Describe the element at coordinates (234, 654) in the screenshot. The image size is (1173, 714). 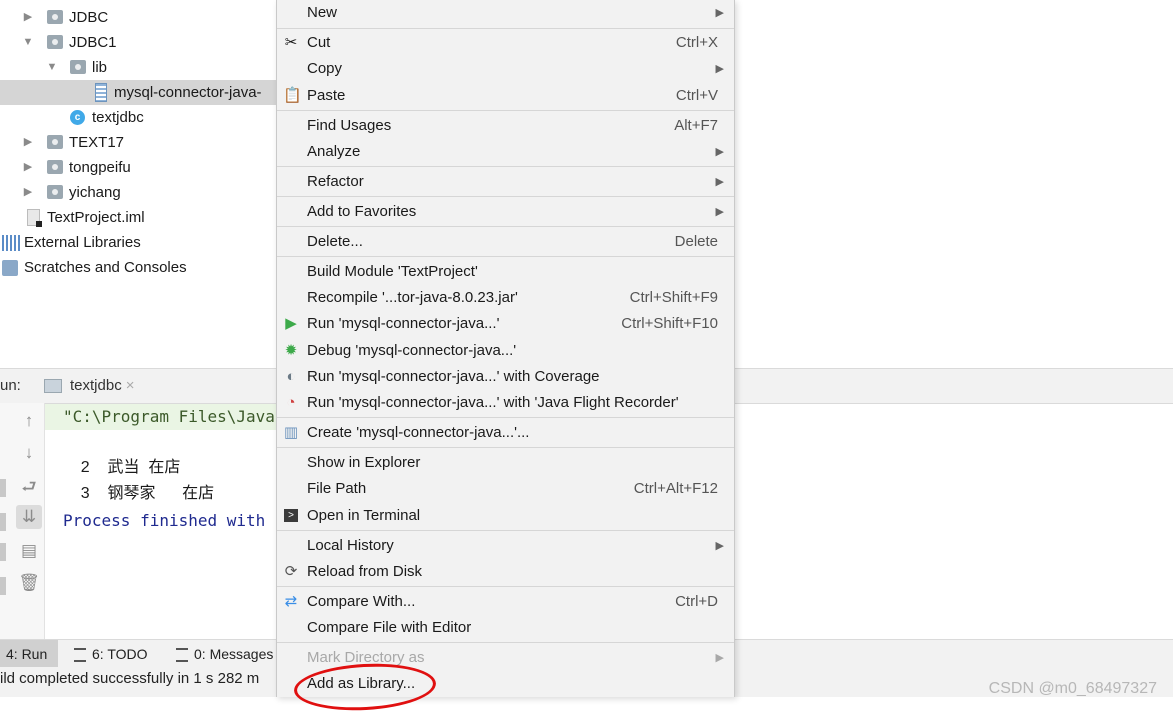
I see `tab-messages-label: 0: Messages` at that location.